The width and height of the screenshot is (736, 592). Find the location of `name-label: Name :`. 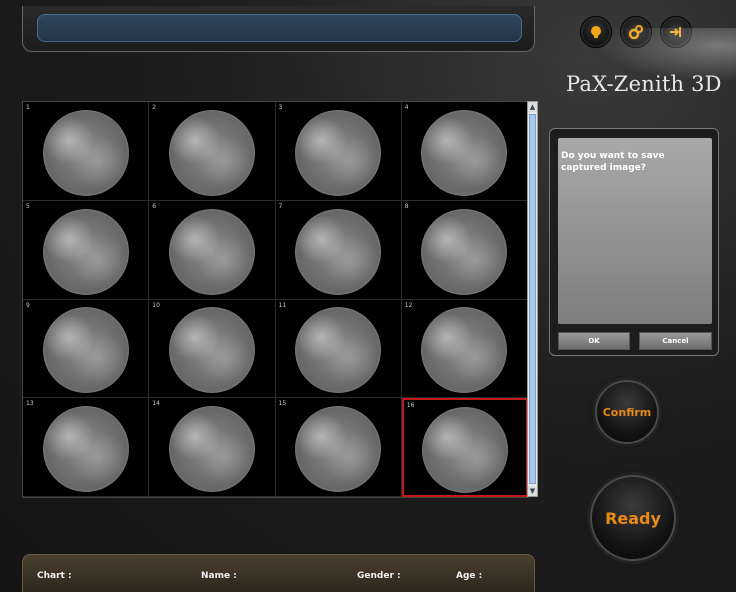

name-label: Name : is located at coordinates (219, 576).